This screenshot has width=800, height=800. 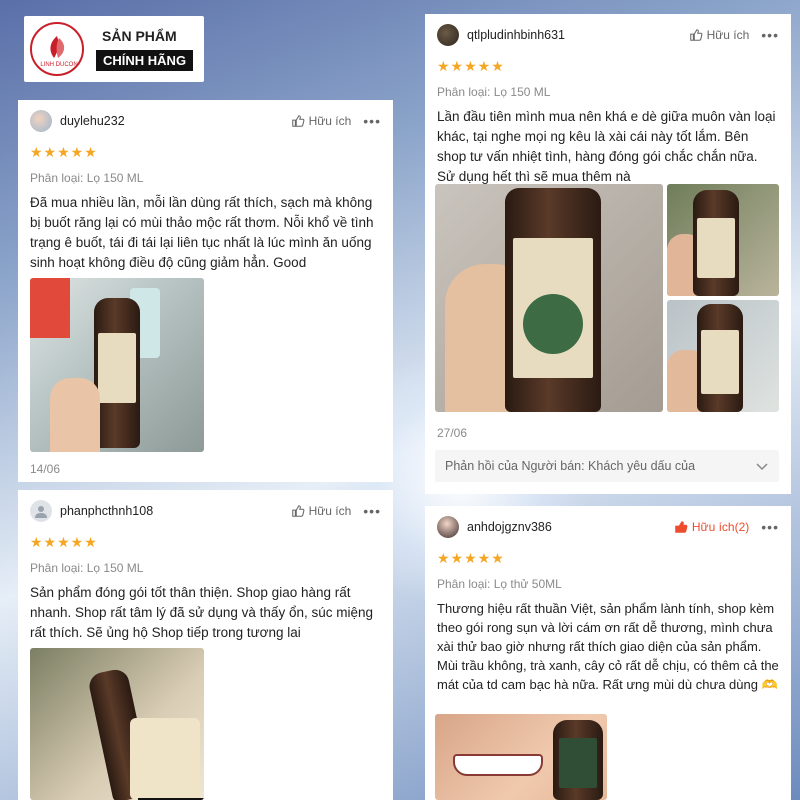 What do you see at coordinates (516, 35) in the screenshot?
I see `username: qtlpludinhbinh631` at bounding box center [516, 35].